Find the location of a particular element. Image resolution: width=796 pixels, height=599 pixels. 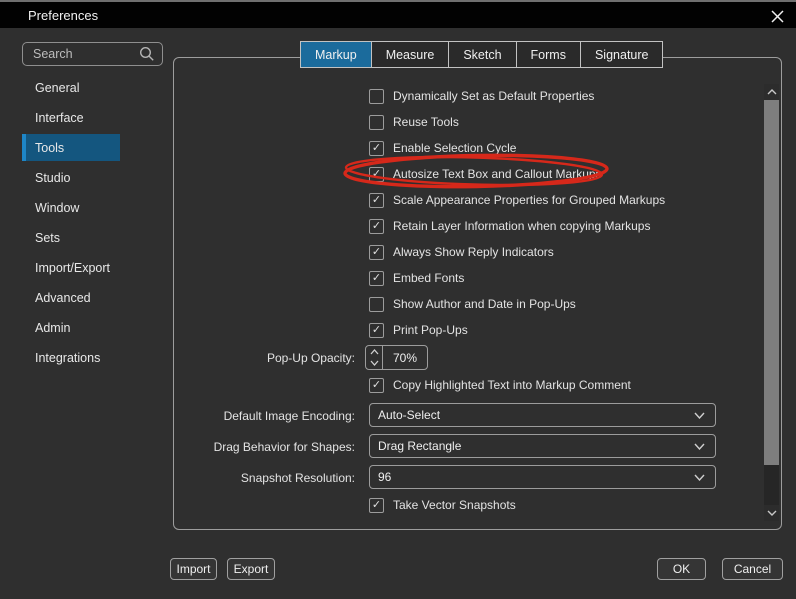

scroll-down-button is located at coordinates (771, 513).